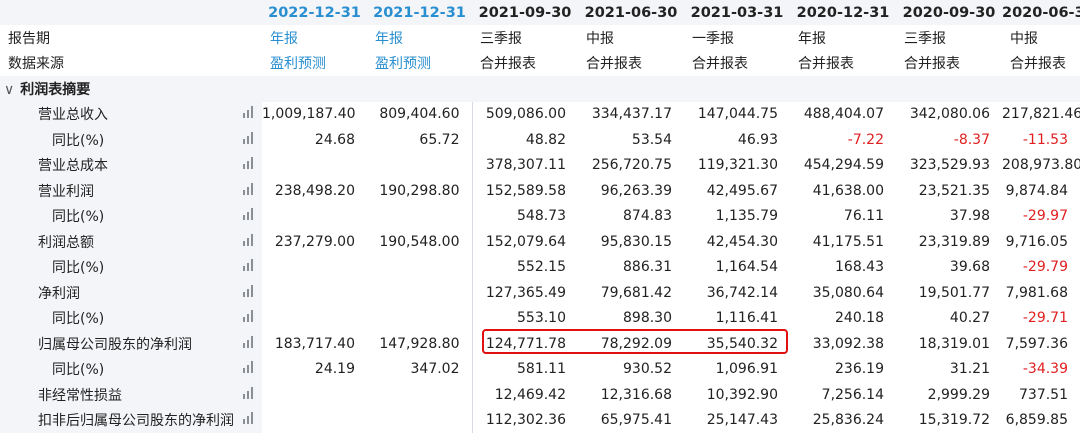 Image resolution: width=1080 pixels, height=435 pixels. What do you see at coordinates (525, 344) in the screenshot?
I see `table-cell: 124,771.78` at bounding box center [525, 344].